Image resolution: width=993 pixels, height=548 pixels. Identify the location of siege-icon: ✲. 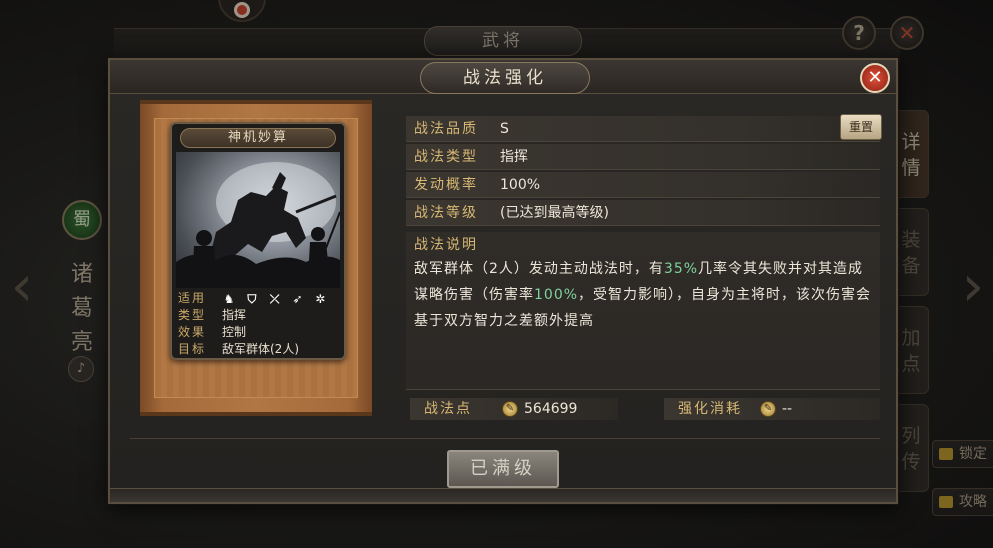
(320, 299).